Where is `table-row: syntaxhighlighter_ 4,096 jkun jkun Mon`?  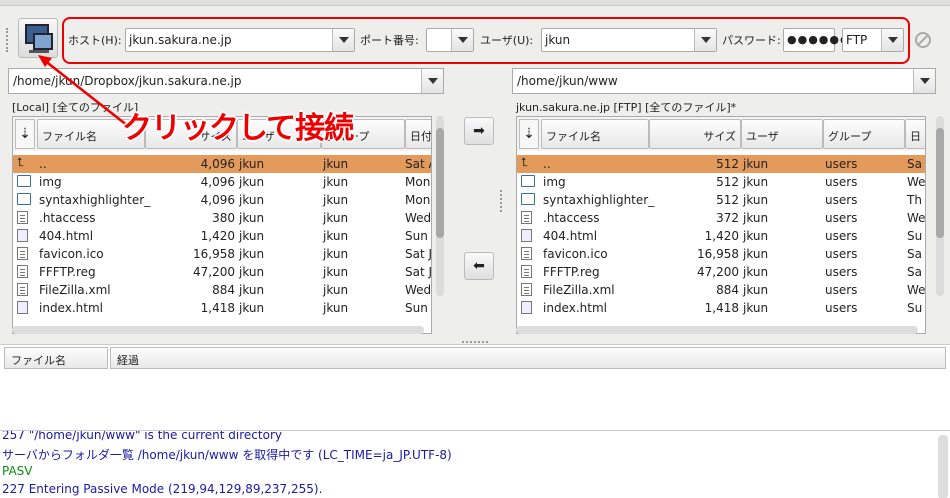
table-row: syntaxhighlighter_ 4,096 jkun jkun Mon is located at coordinates (222, 200).